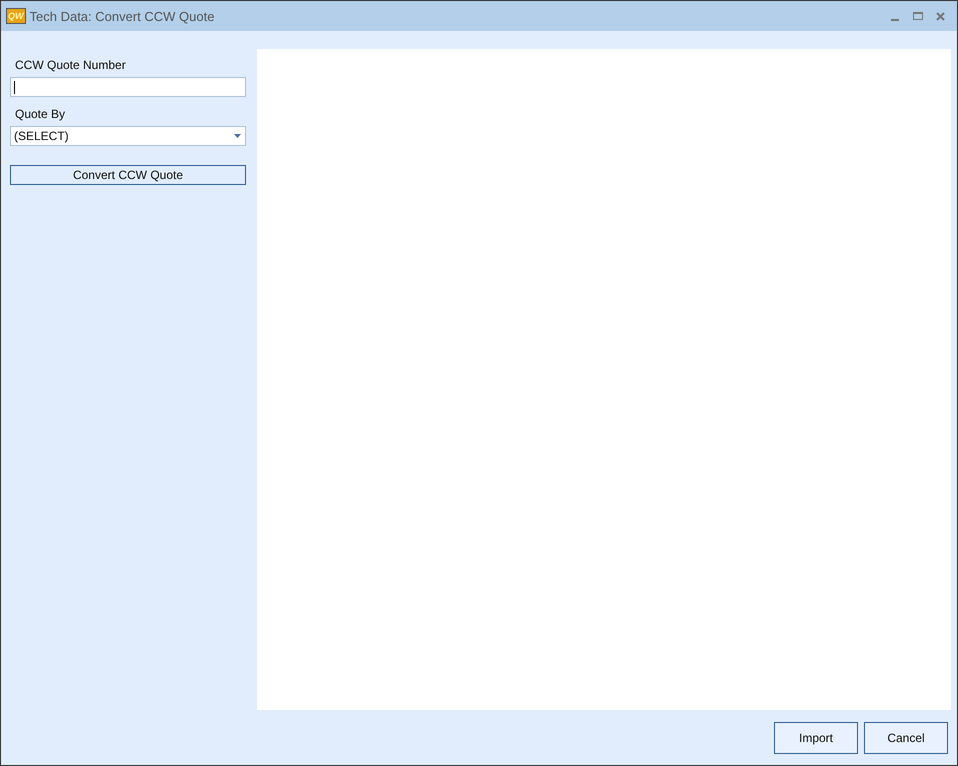  Describe the element at coordinates (940, 16) in the screenshot. I see `close-icon` at that location.